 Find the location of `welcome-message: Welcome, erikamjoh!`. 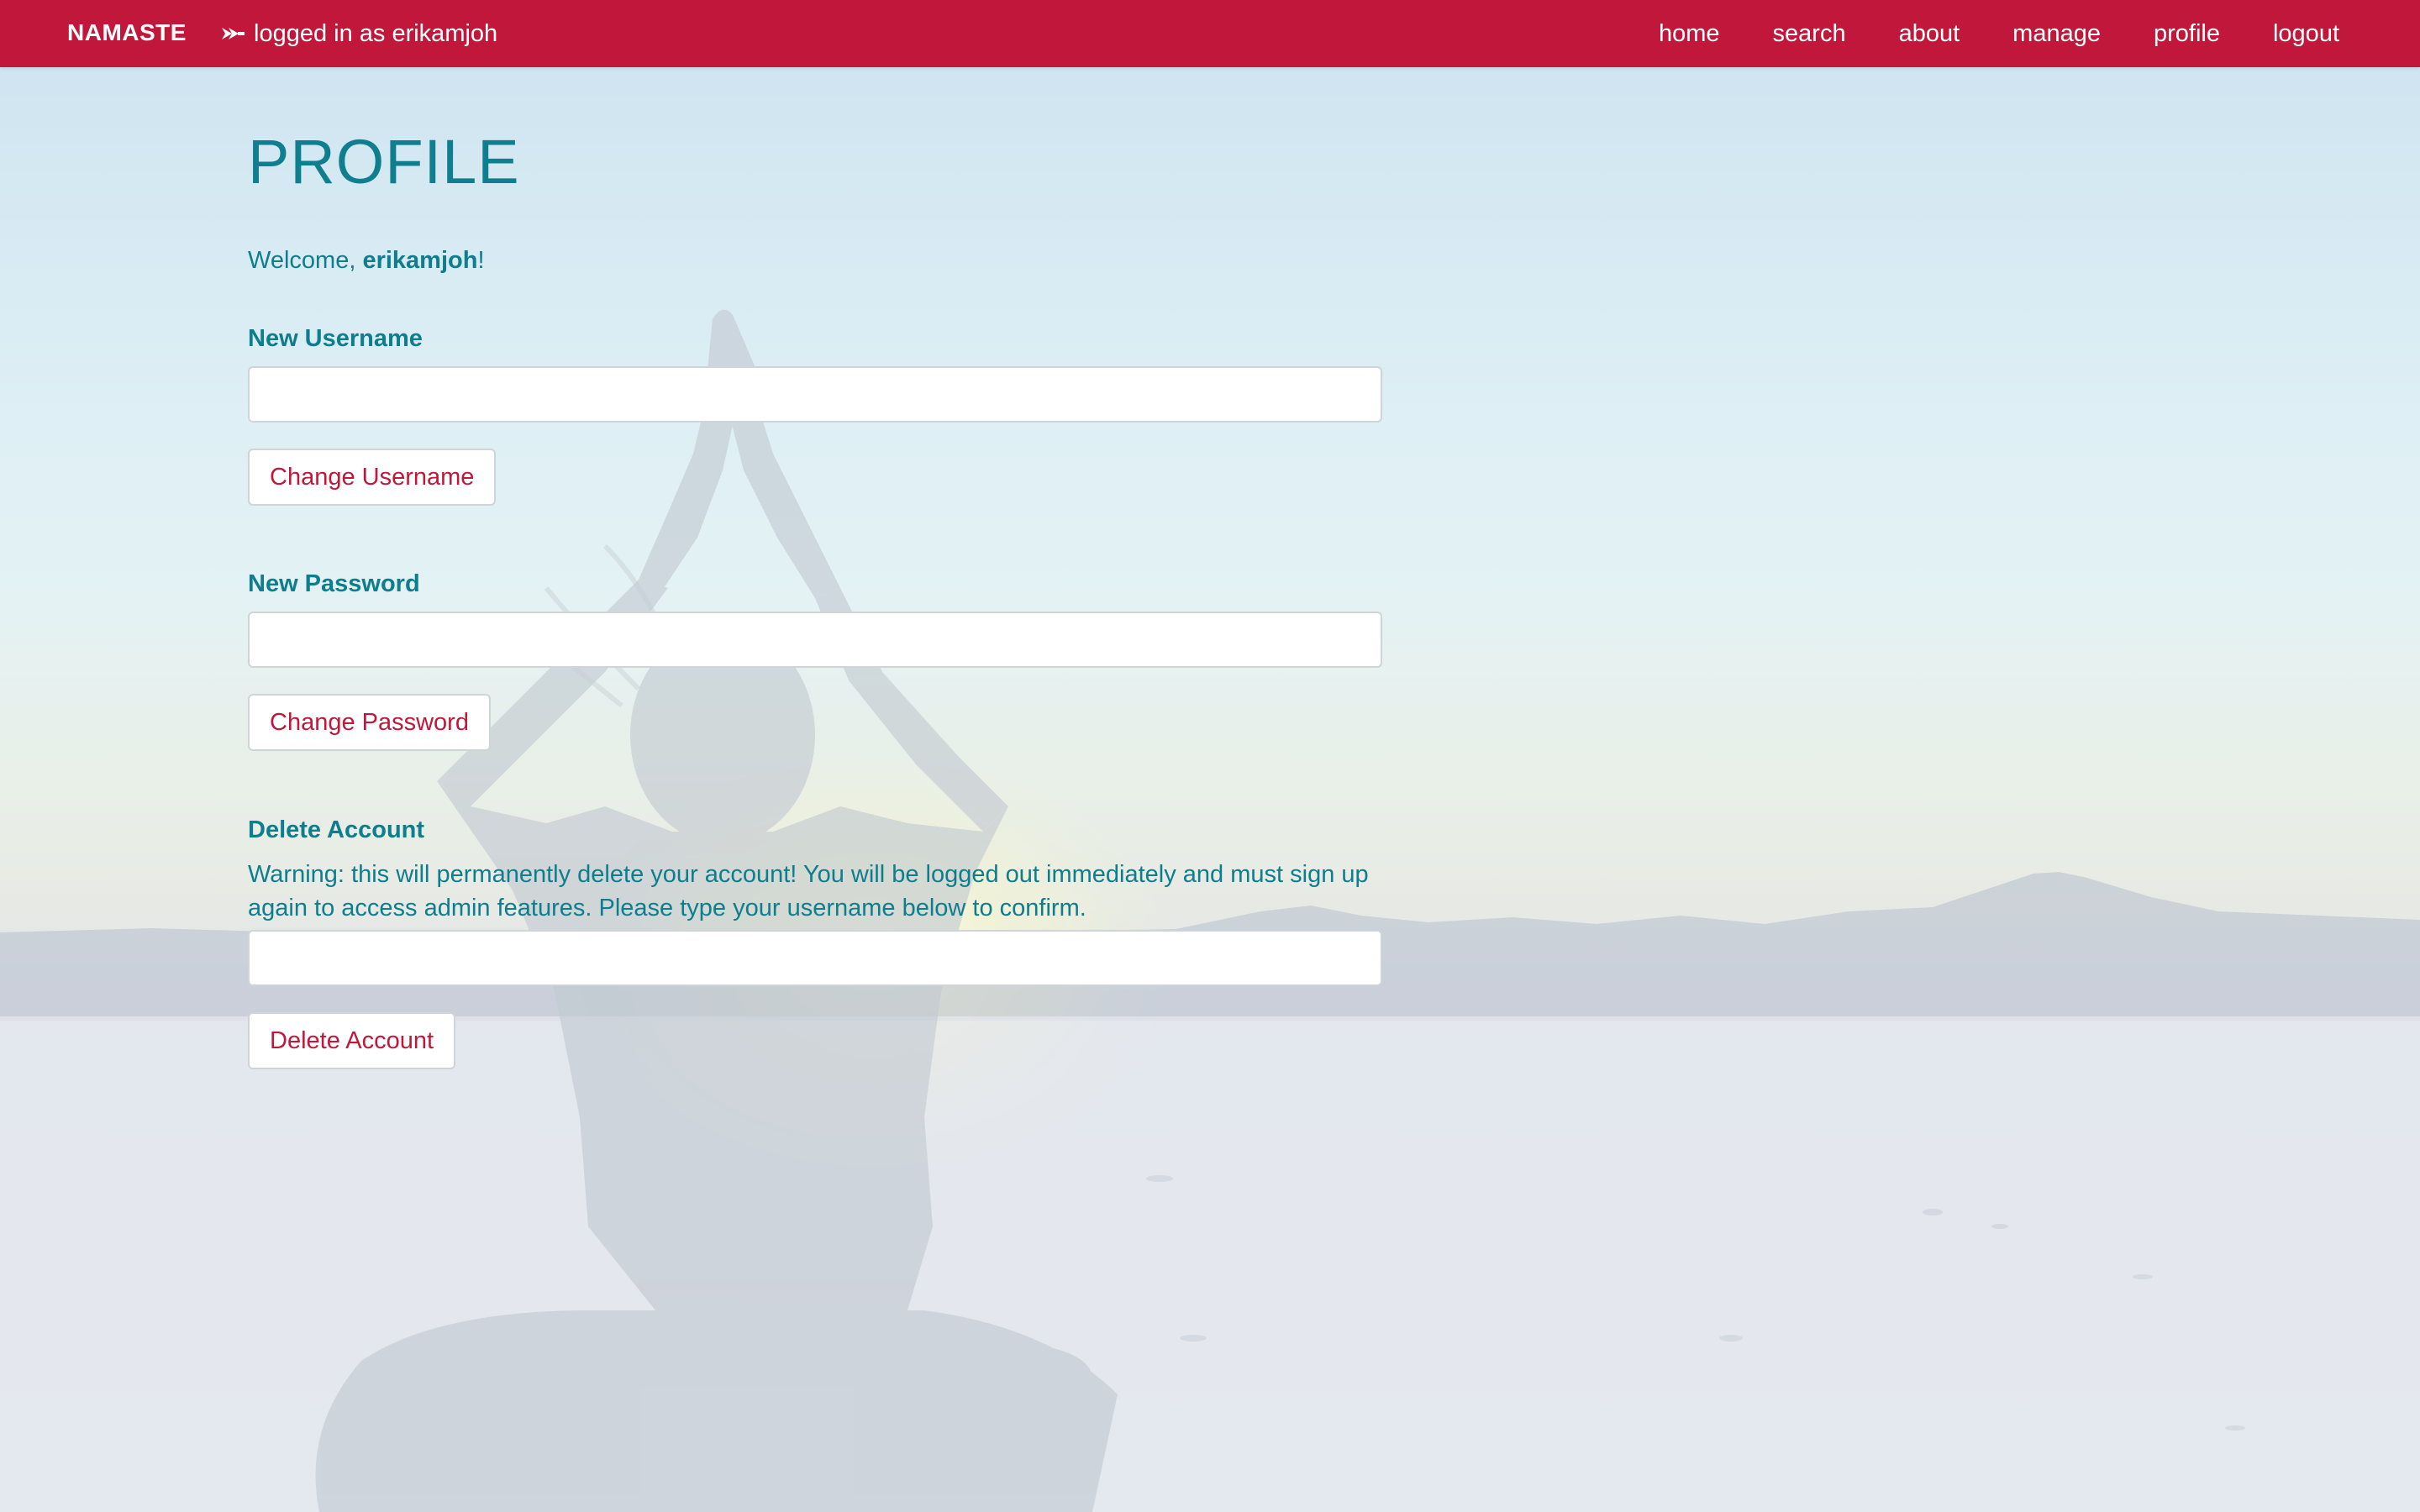

welcome-message: Welcome, erikamjoh! is located at coordinates (819, 261).